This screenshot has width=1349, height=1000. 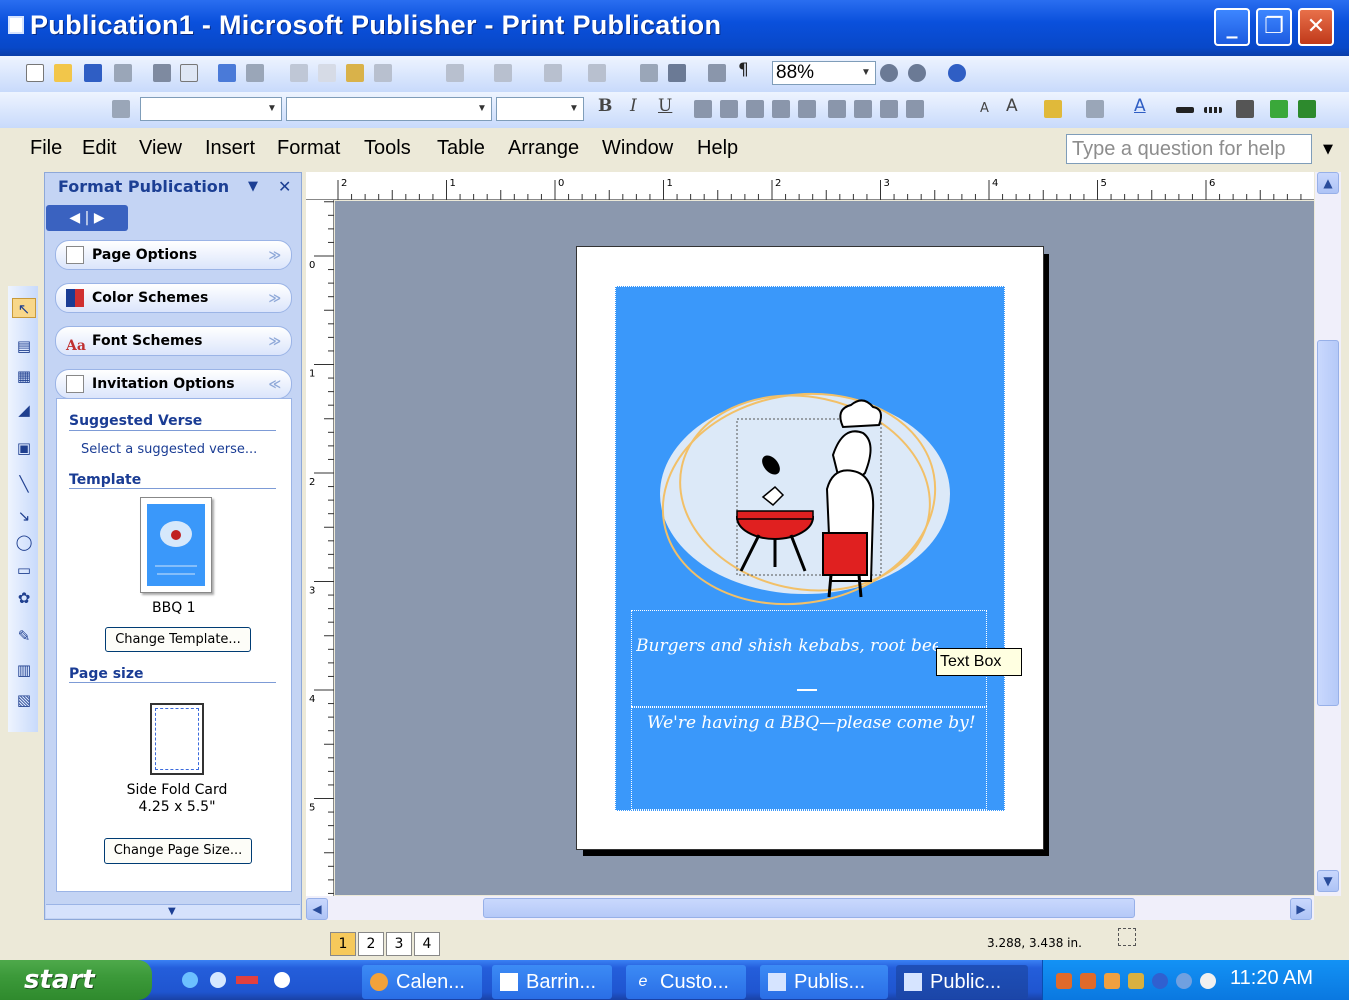 I want to click on menu-insert: Insert, so click(x=230, y=148).